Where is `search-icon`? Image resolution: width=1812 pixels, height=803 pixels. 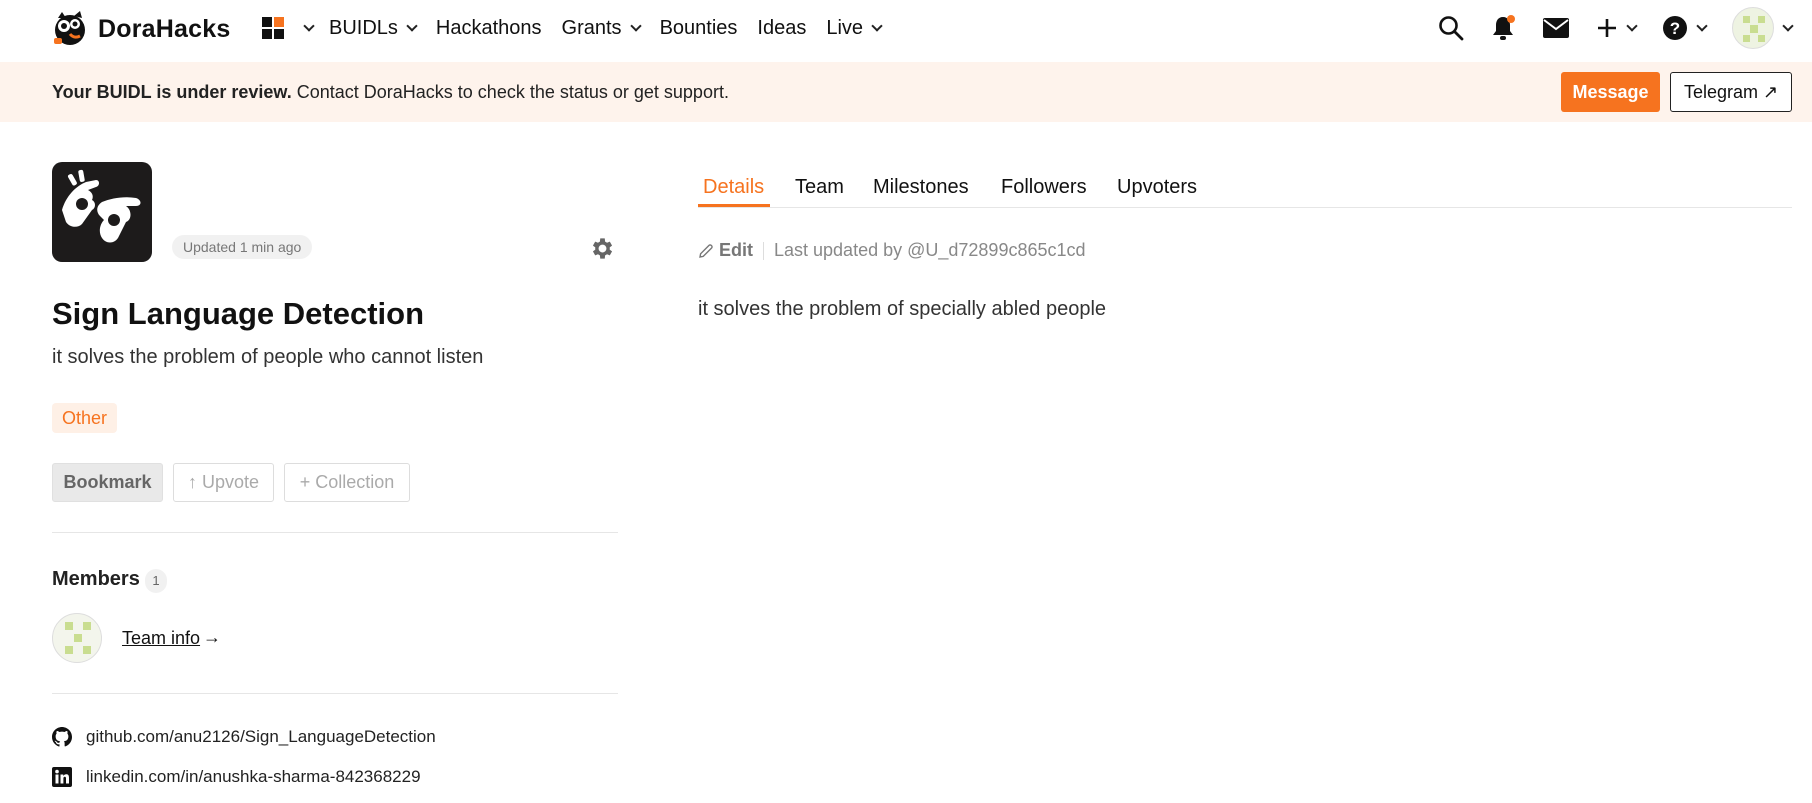
search-icon is located at coordinates (1451, 28).